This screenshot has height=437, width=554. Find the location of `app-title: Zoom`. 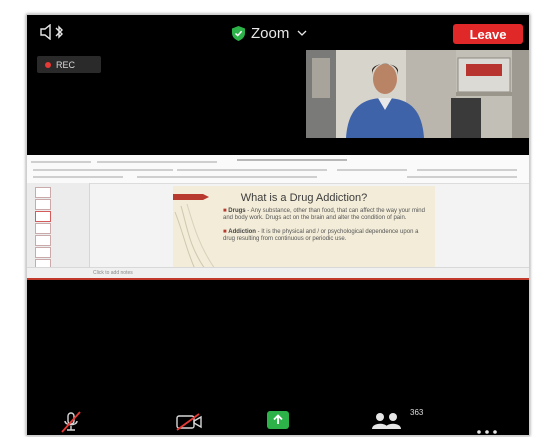

app-title: Zoom is located at coordinates (270, 33).